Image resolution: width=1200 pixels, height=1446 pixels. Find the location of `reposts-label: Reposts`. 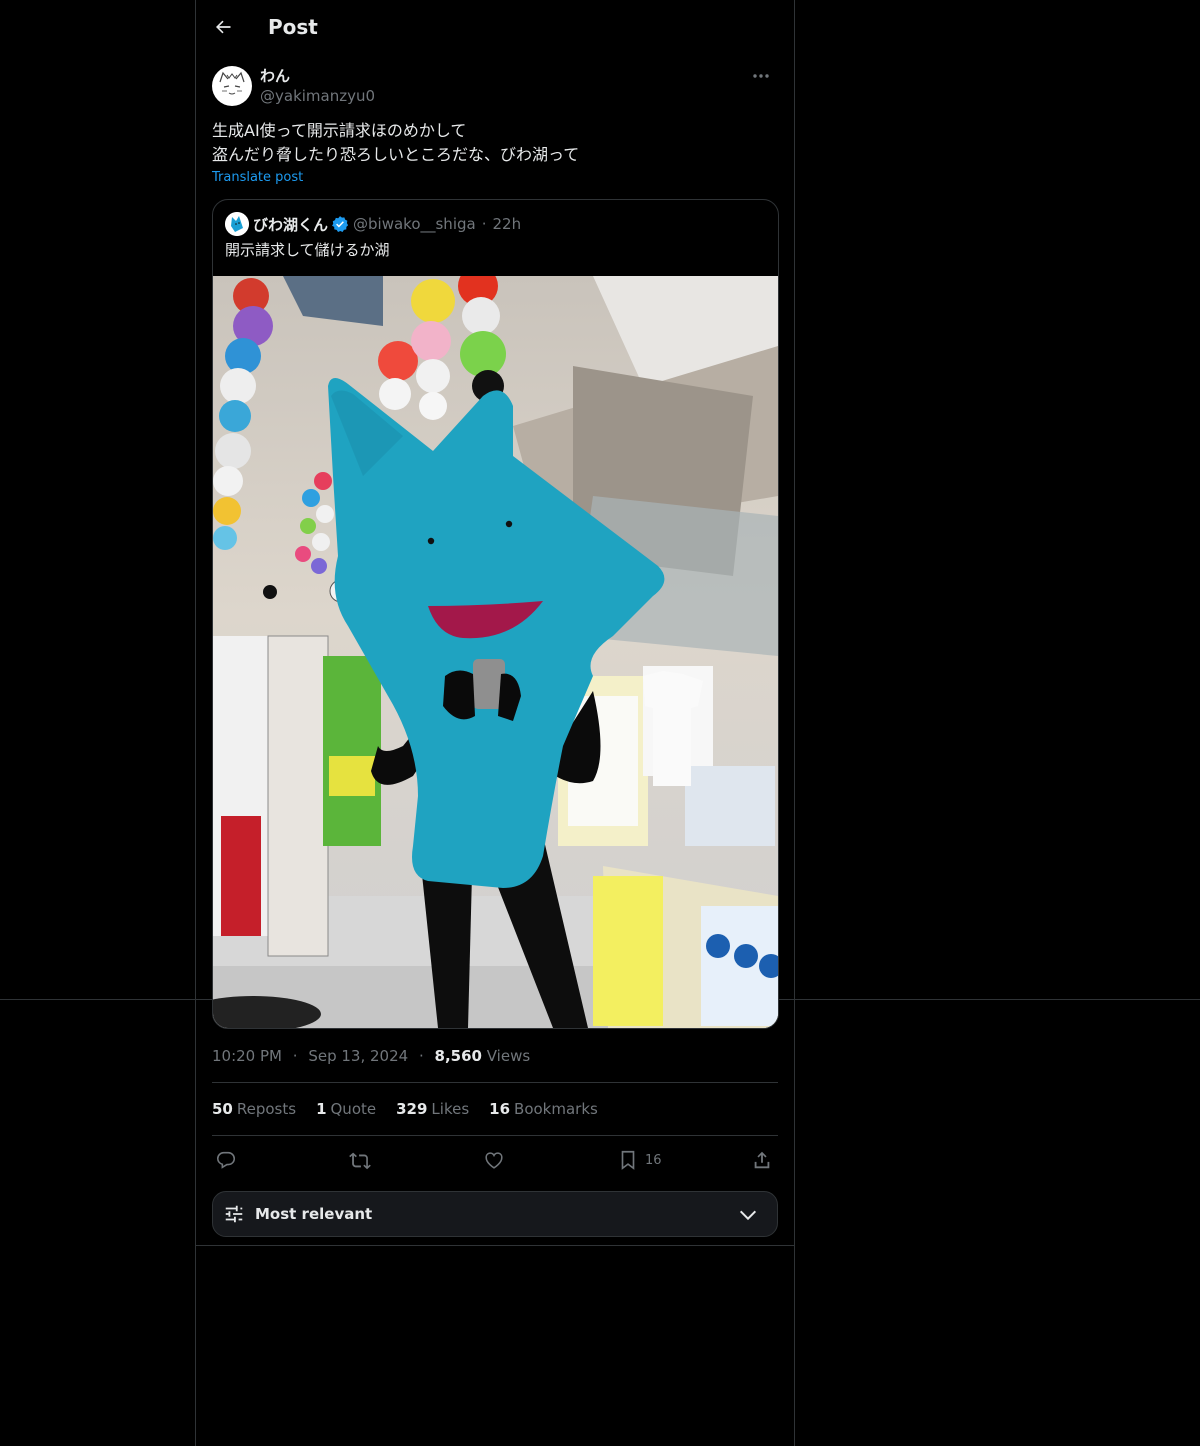

reposts-label: Reposts is located at coordinates (266, 1109).